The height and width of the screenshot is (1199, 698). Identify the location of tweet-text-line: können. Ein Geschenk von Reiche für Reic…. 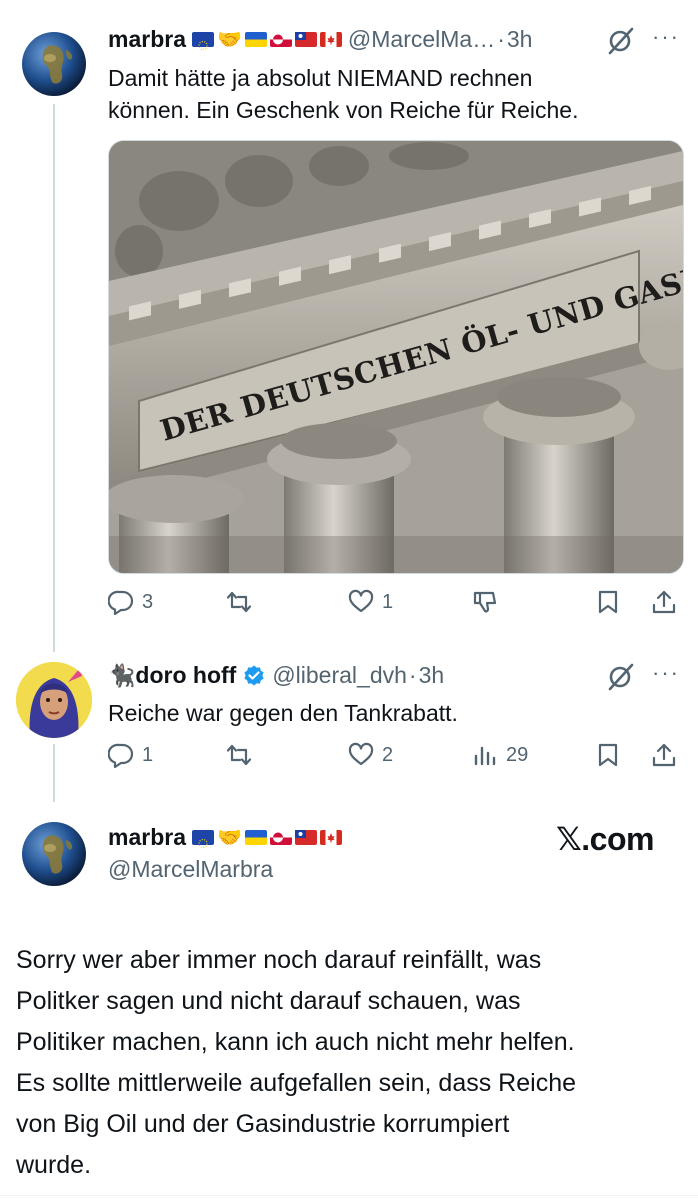
(343, 110).